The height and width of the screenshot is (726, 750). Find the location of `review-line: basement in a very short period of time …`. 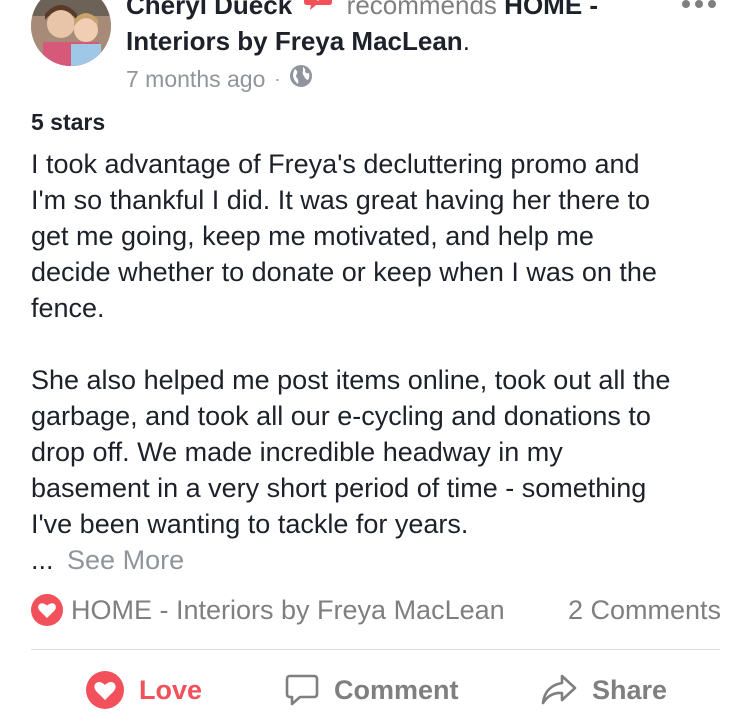

review-line: basement in a very short period of time … is located at coordinates (339, 488).